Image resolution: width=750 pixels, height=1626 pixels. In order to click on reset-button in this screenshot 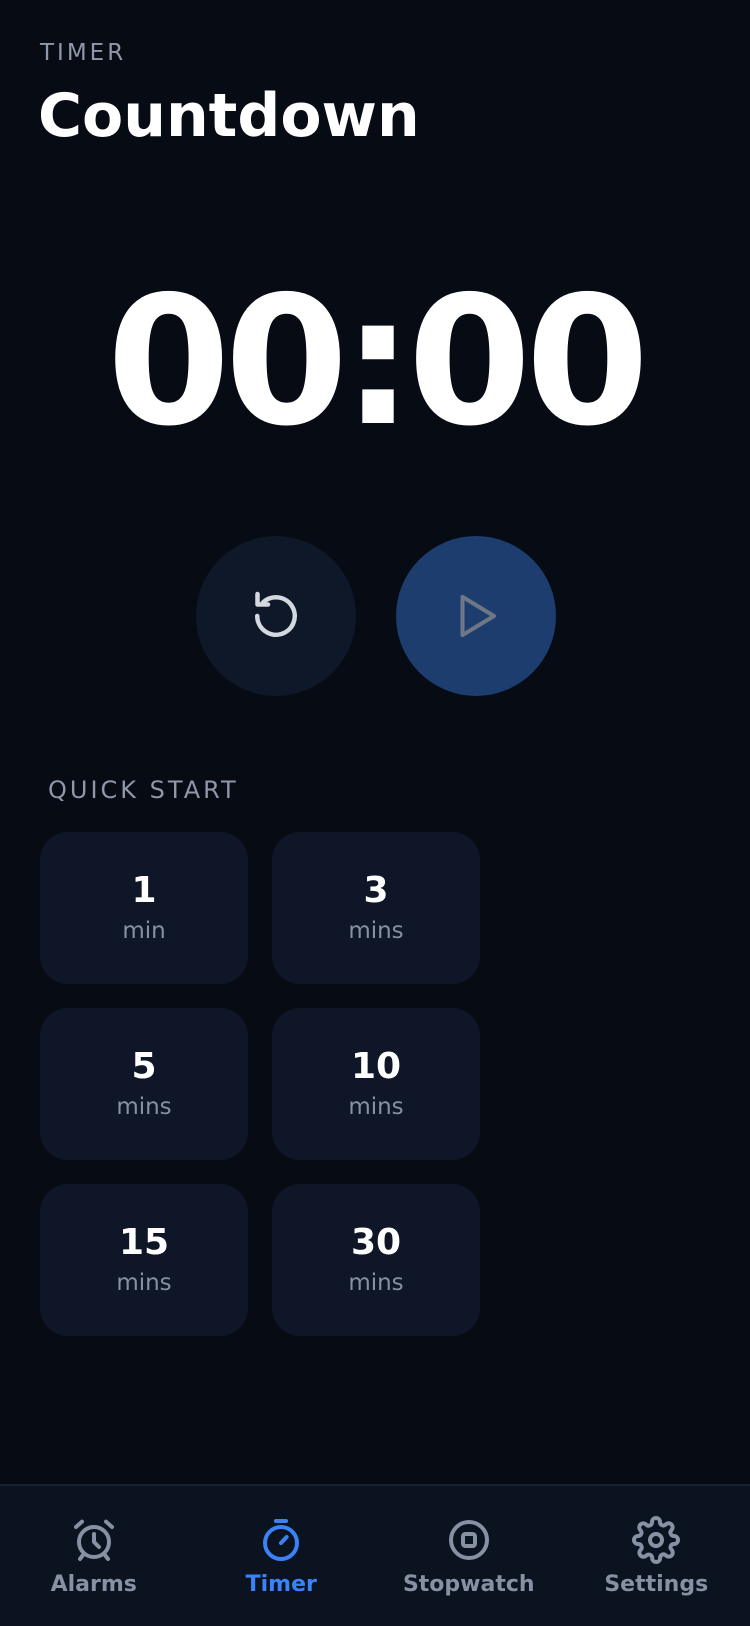, I will do `click(276, 616)`.